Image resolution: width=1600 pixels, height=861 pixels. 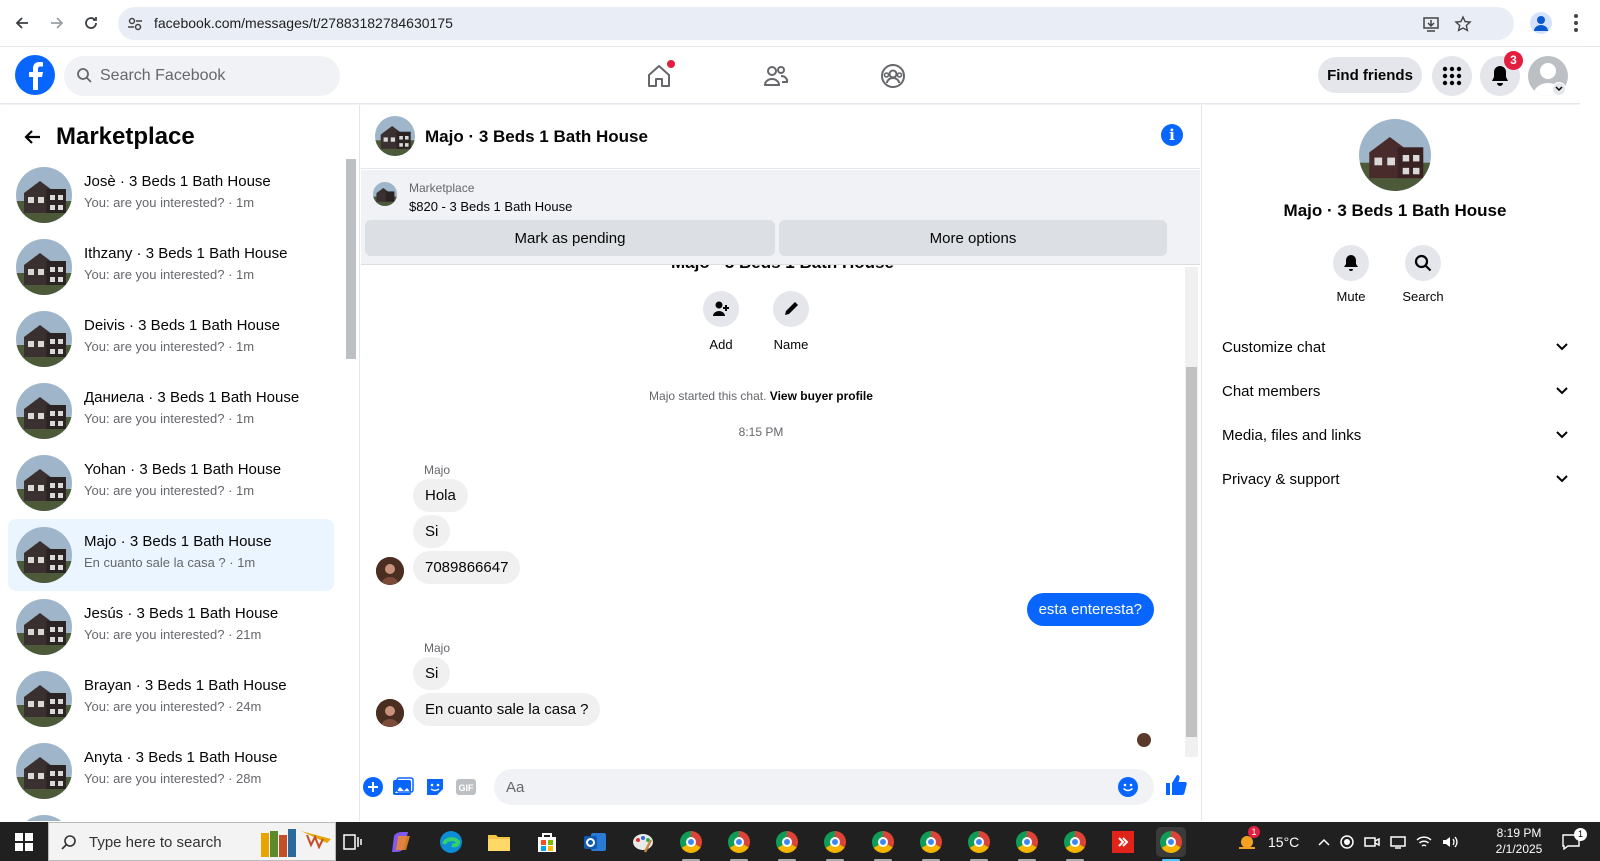 I want to click on more-options-button: More options, so click(x=973, y=238).